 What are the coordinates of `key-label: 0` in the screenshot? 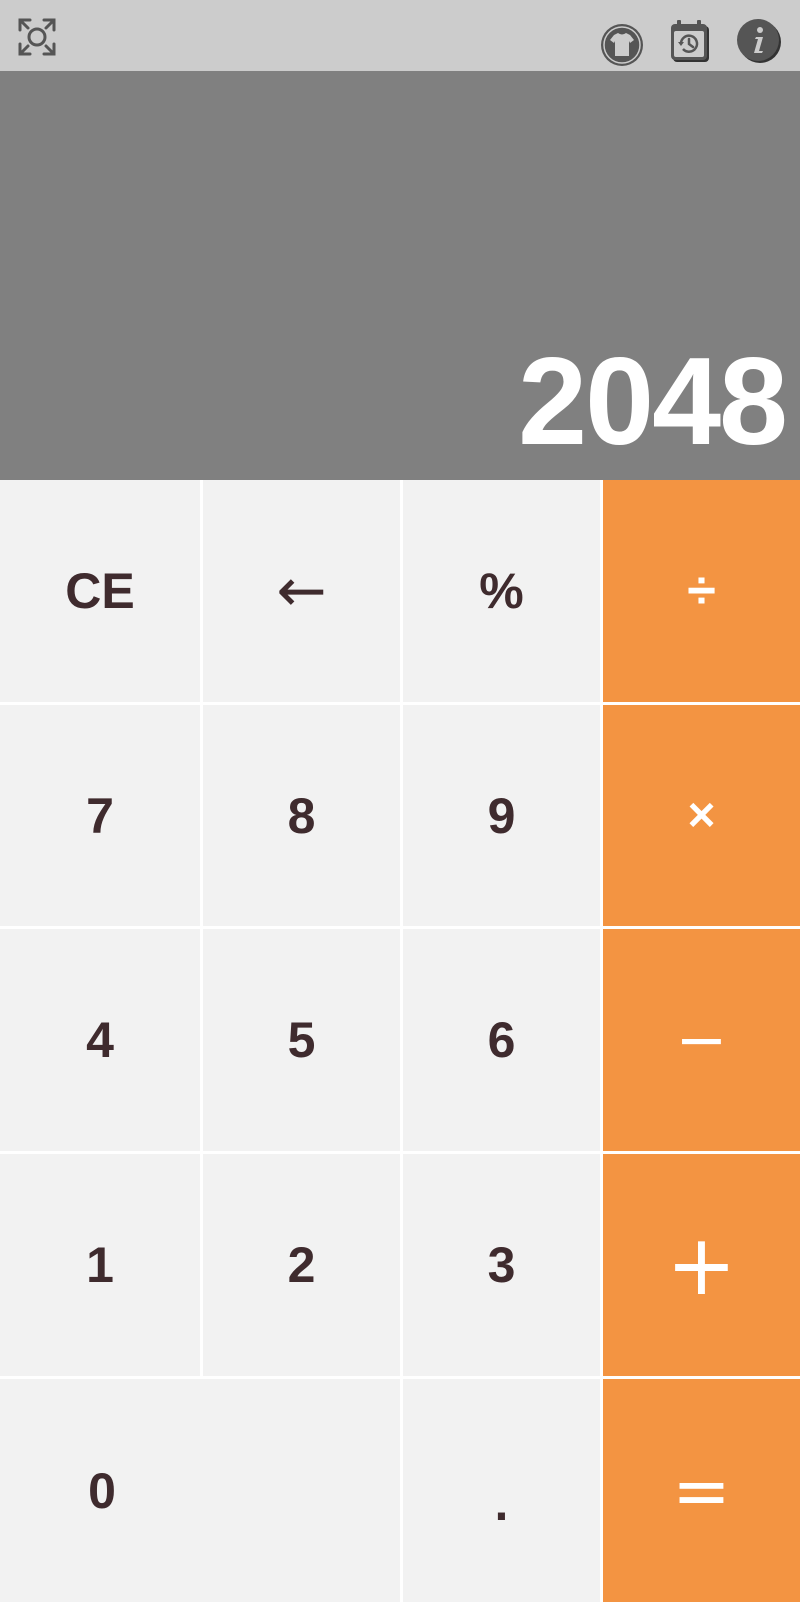 It's located at (102, 1490).